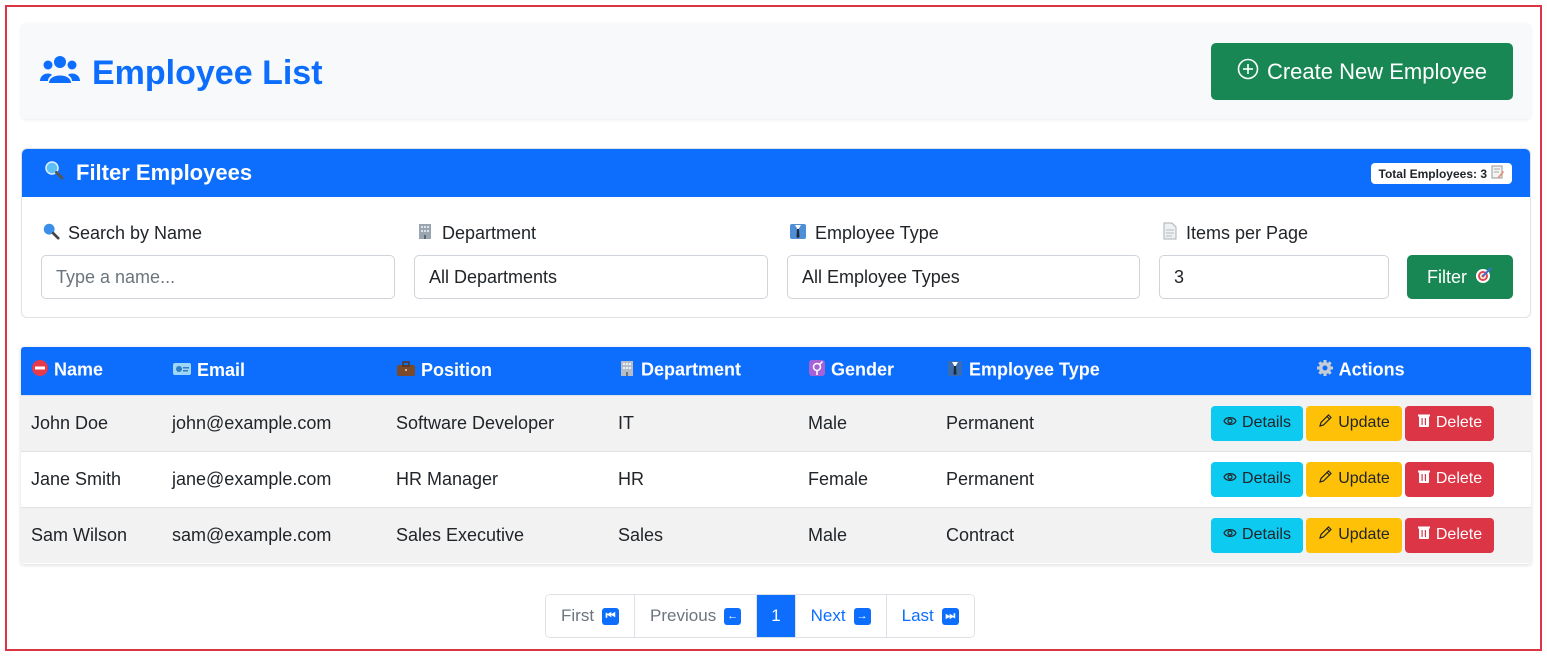 The image size is (1547, 656). I want to click on id-card-icon, so click(182, 371).